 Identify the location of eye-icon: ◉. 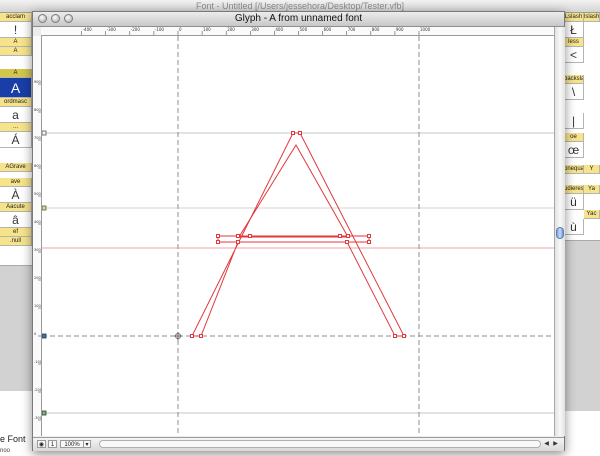
(41, 445).